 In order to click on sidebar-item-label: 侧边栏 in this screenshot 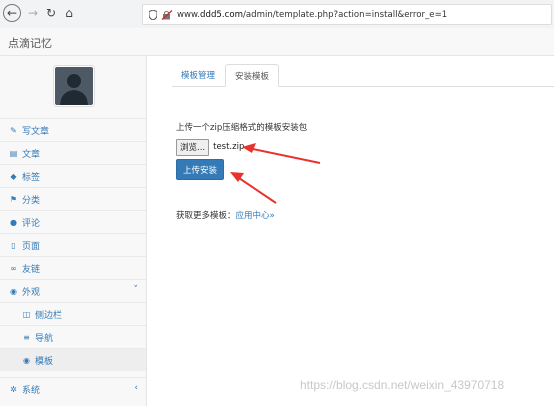, I will do `click(49, 315)`.